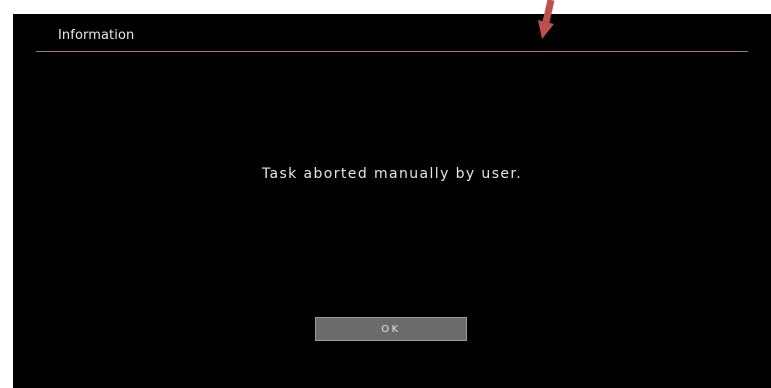 The image size is (771, 388). Describe the element at coordinates (392, 174) in the screenshot. I see `dialog-message: Task aborted manually by user.` at that location.